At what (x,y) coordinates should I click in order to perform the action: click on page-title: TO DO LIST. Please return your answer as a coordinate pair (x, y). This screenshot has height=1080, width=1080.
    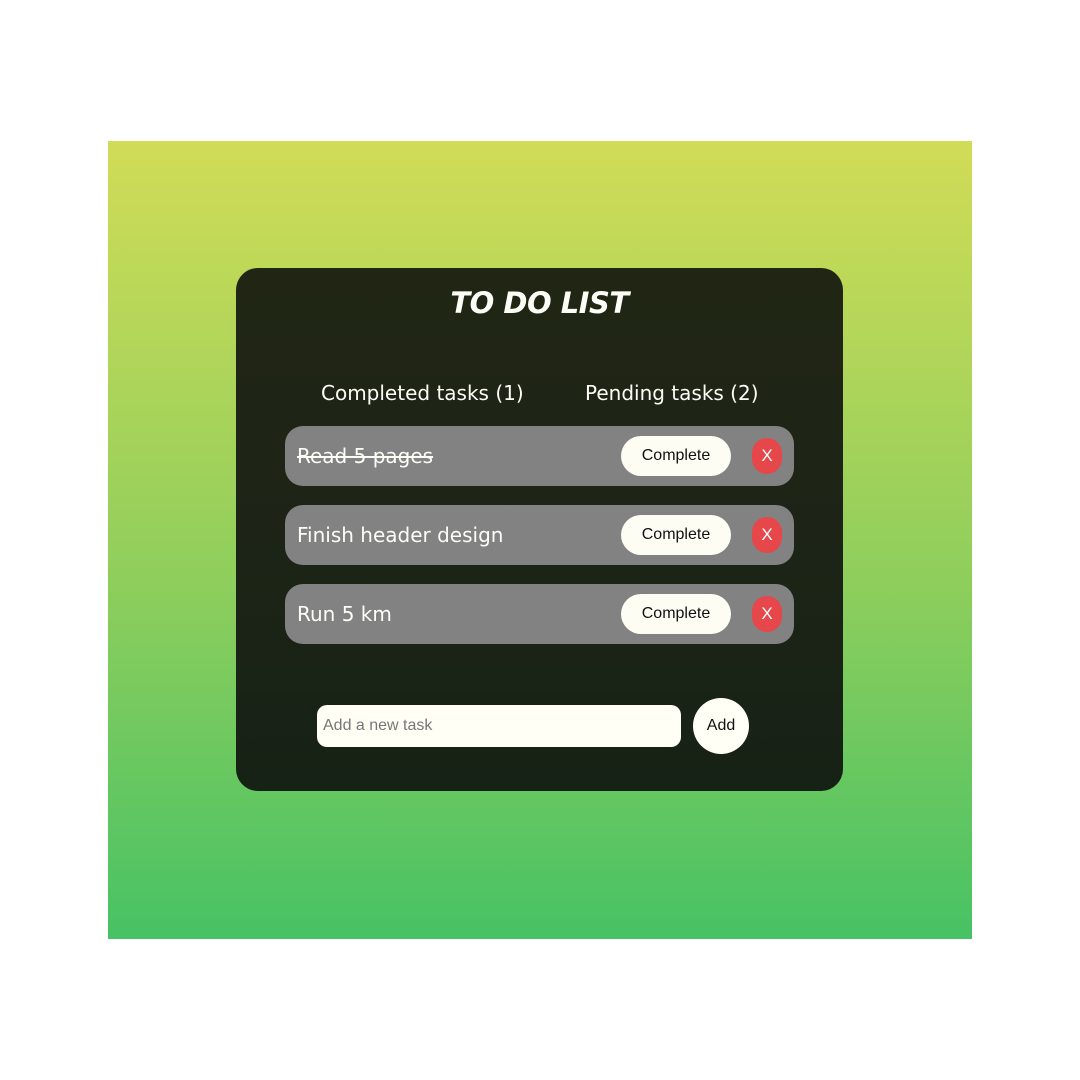
    Looking at the image, I should click on (539, 303).